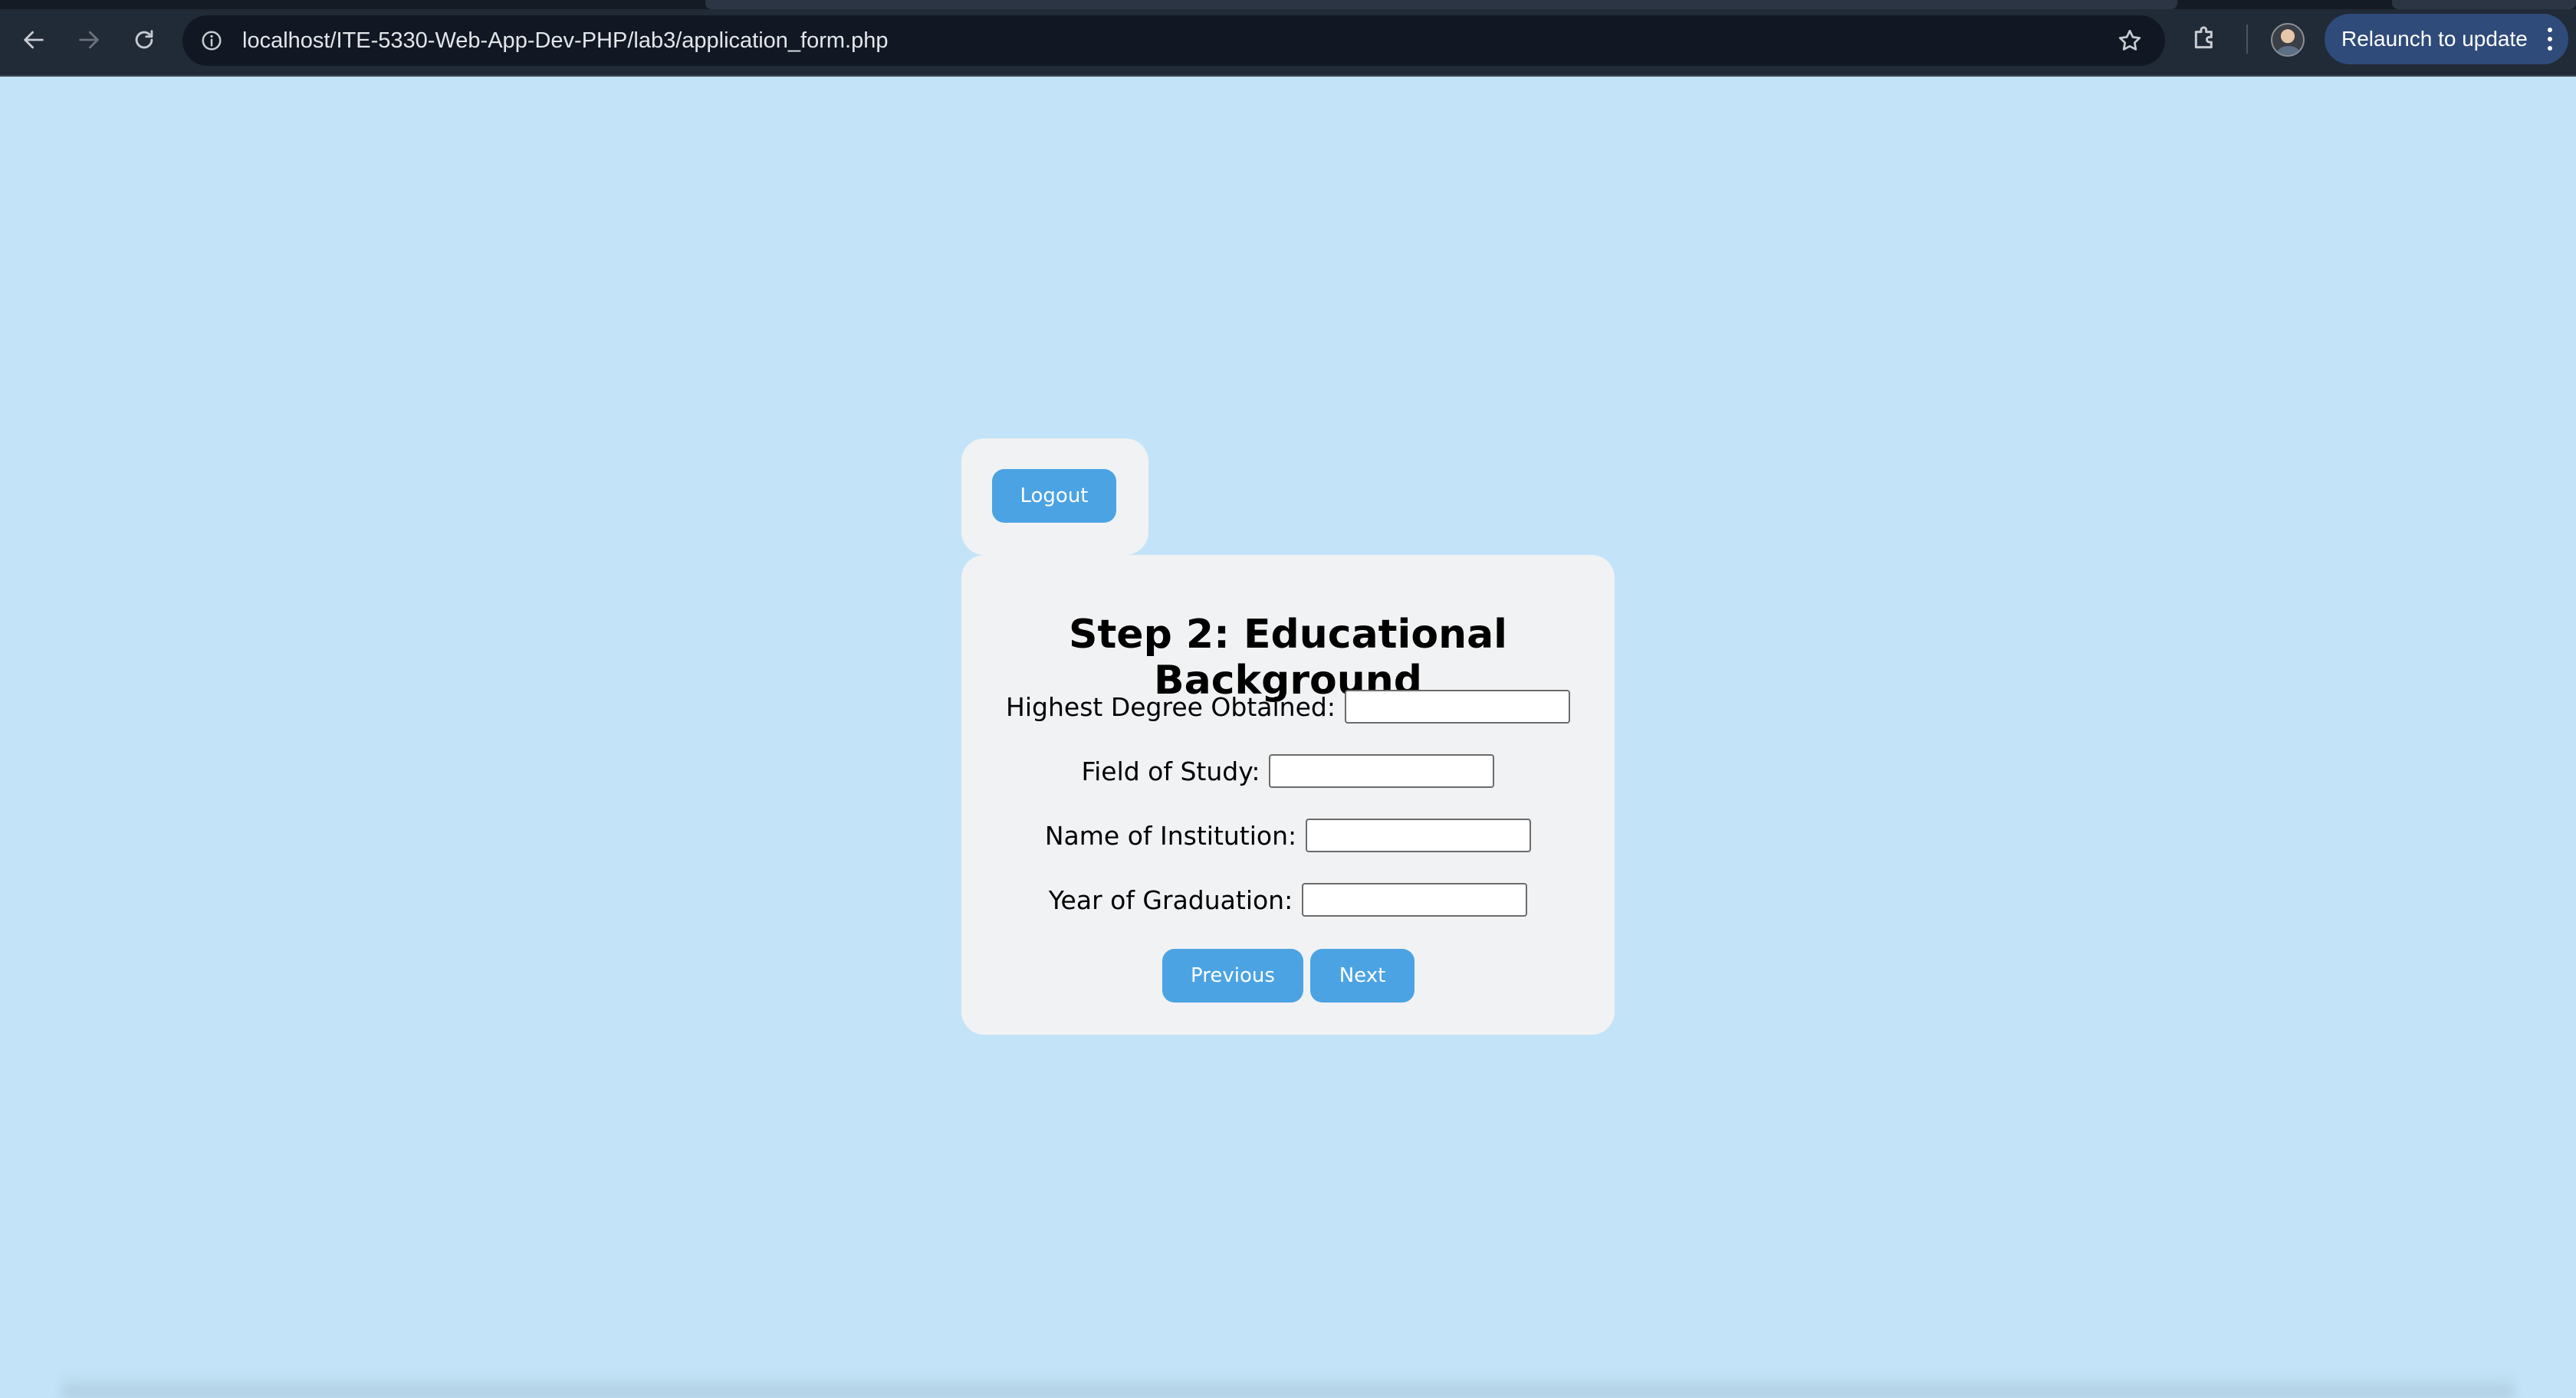 This screenshot has width=2576, height=1398. I want to click on field-of-study-label: Field of Study:, so click(1171, 771).